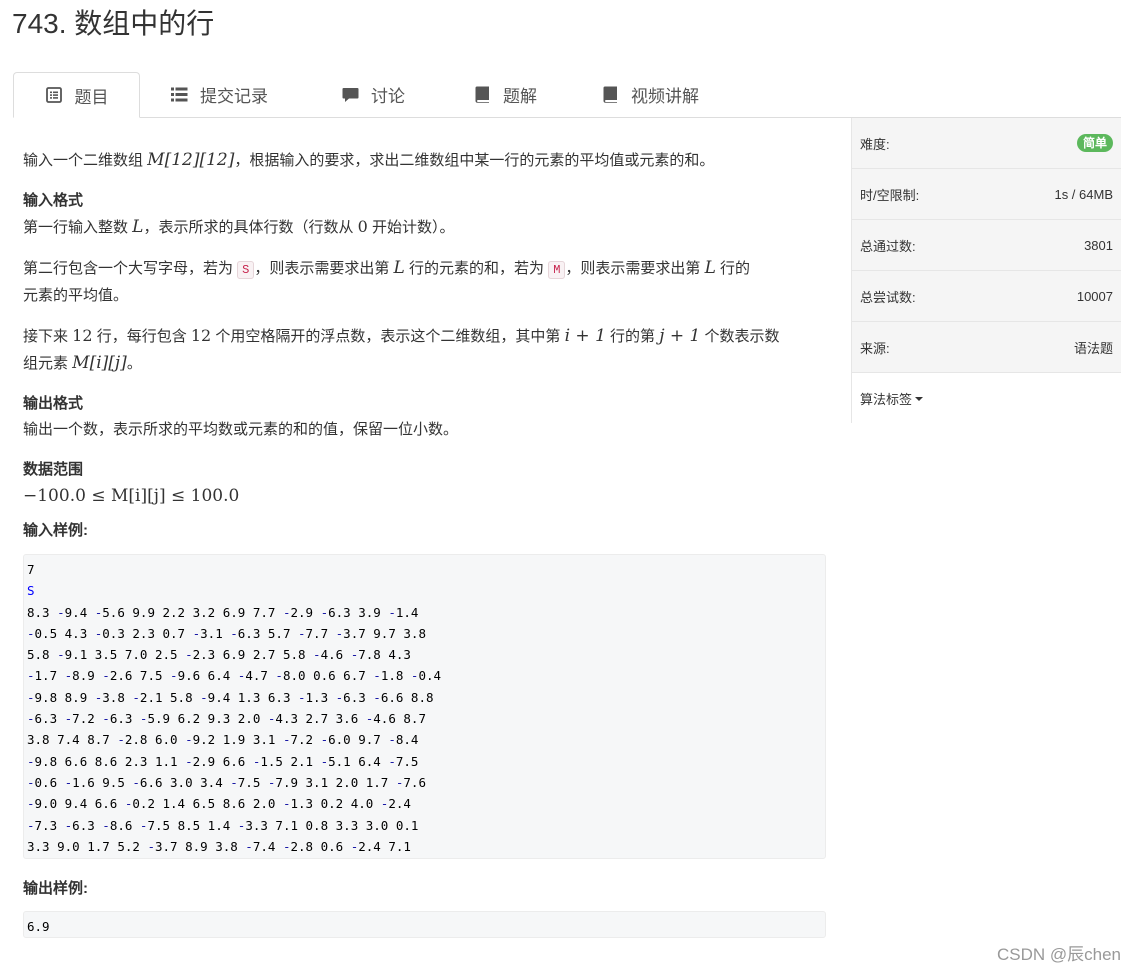 The image size is (1135, 970). What do you see at coordinates (1058, 954) in the screenshot?
I see `watermark: CSDN @辰chen` at bounding box center [1058, 954].